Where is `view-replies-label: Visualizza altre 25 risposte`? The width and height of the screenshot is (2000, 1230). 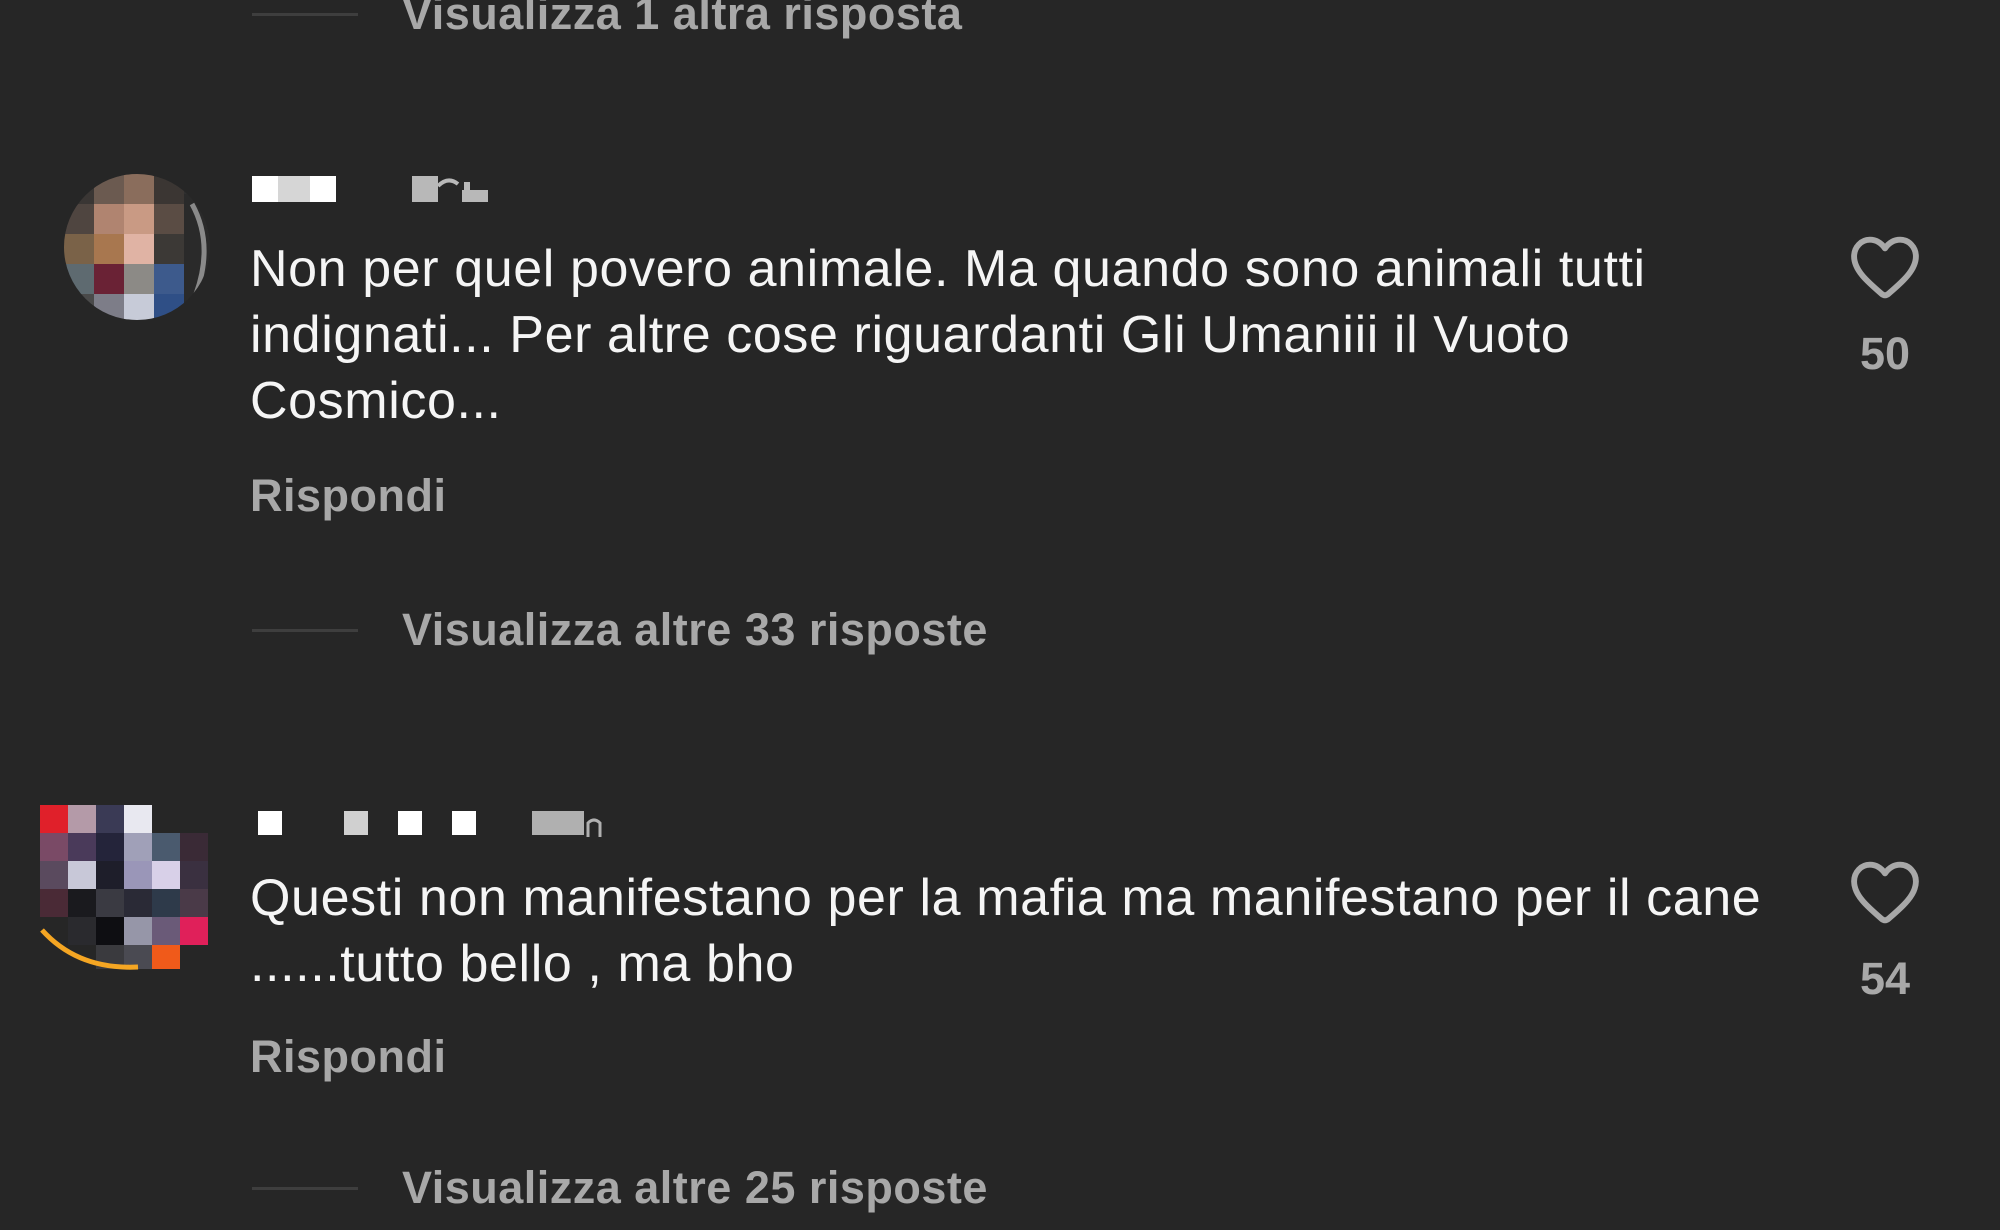 view-replies-label: Visualizza altre 25 risposte is located at coordinates (695, 1187).